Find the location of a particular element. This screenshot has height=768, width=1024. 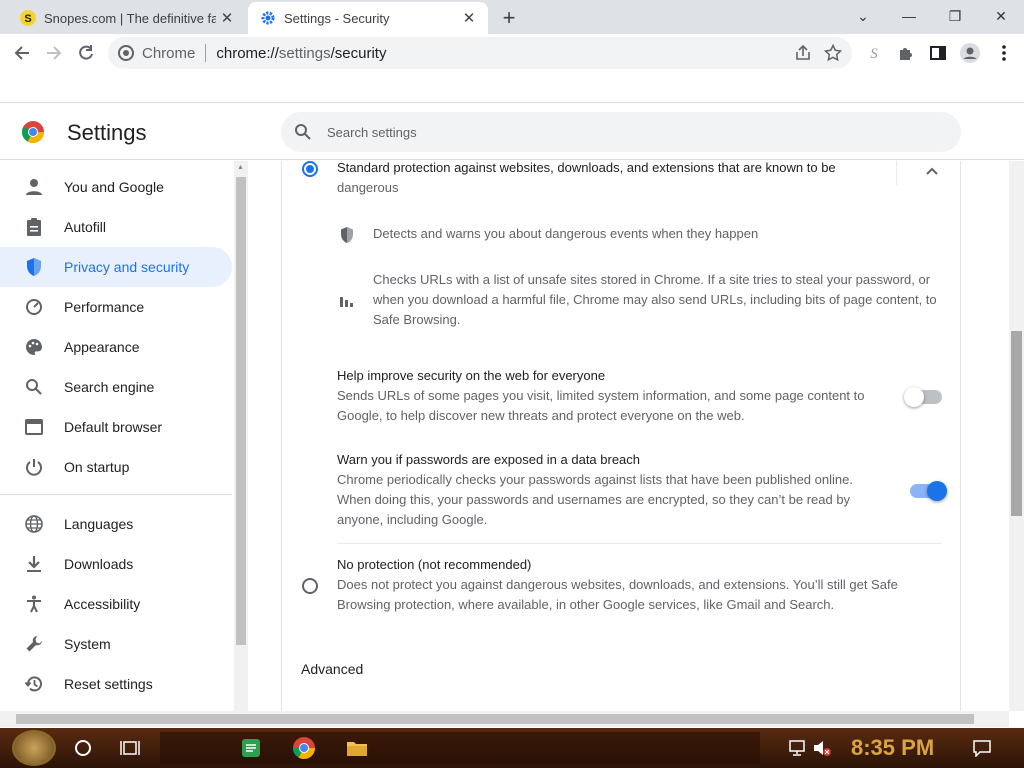

section-divider is located at coordinates (639, 543).